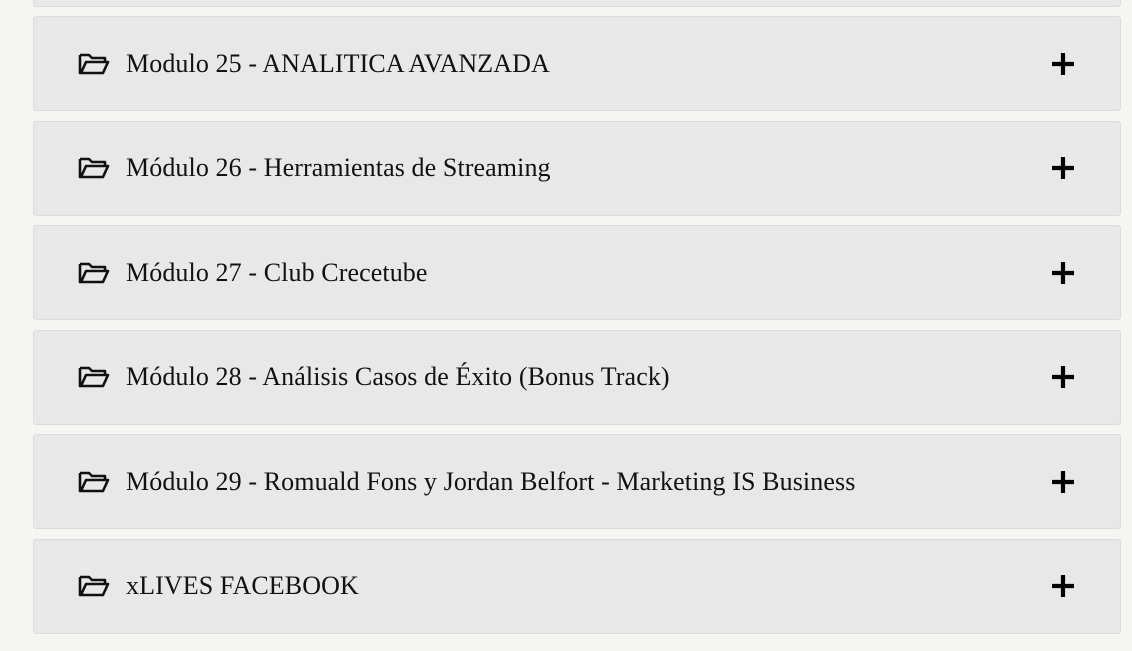 The image size is (1132, 651). Describe the element at coordinates (242, 585) in the screenshot. I see `module-title: xLIVES FACEBOOK` at that location.